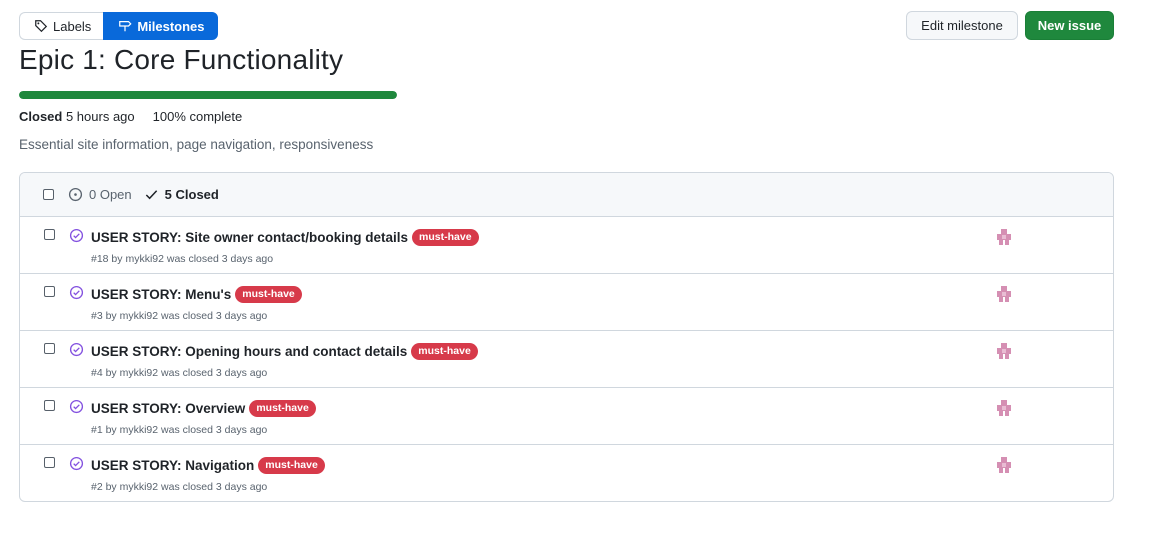  What do you see at coordinates (1069, 25) in the screenshot?
I see `new-issue-button: New issue` at bounding box center [1069, 25].